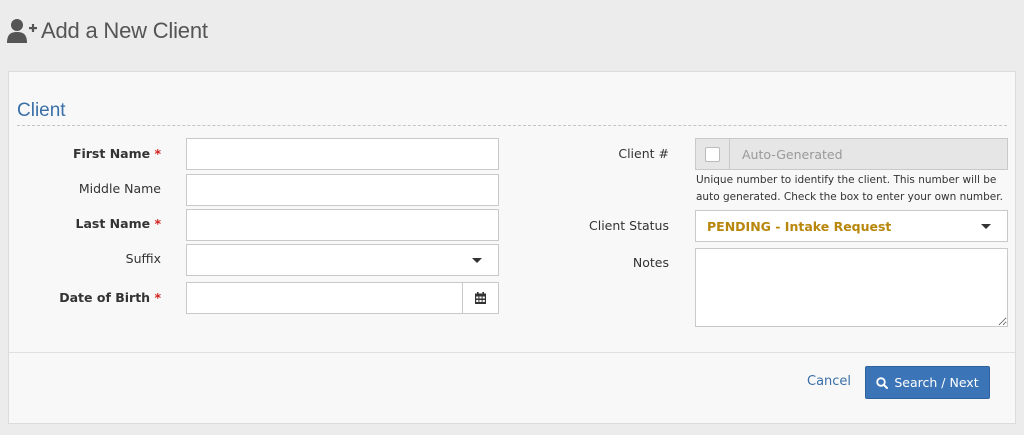 The height and width of the screenshot is (435, 1024). I want to click on middle-name-label-text: Middle Name, so click(119, 188).